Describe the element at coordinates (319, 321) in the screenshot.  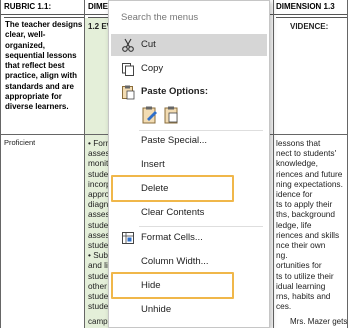
I see `evidence-text-right-bottom: Mrs. Mazer gets` at that location.